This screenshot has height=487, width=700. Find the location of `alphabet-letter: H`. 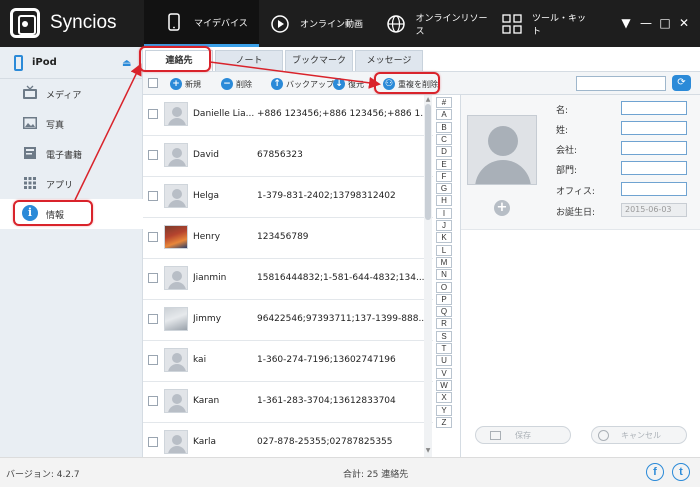

alphabet-letter: H is located at coordinates (444, 201).